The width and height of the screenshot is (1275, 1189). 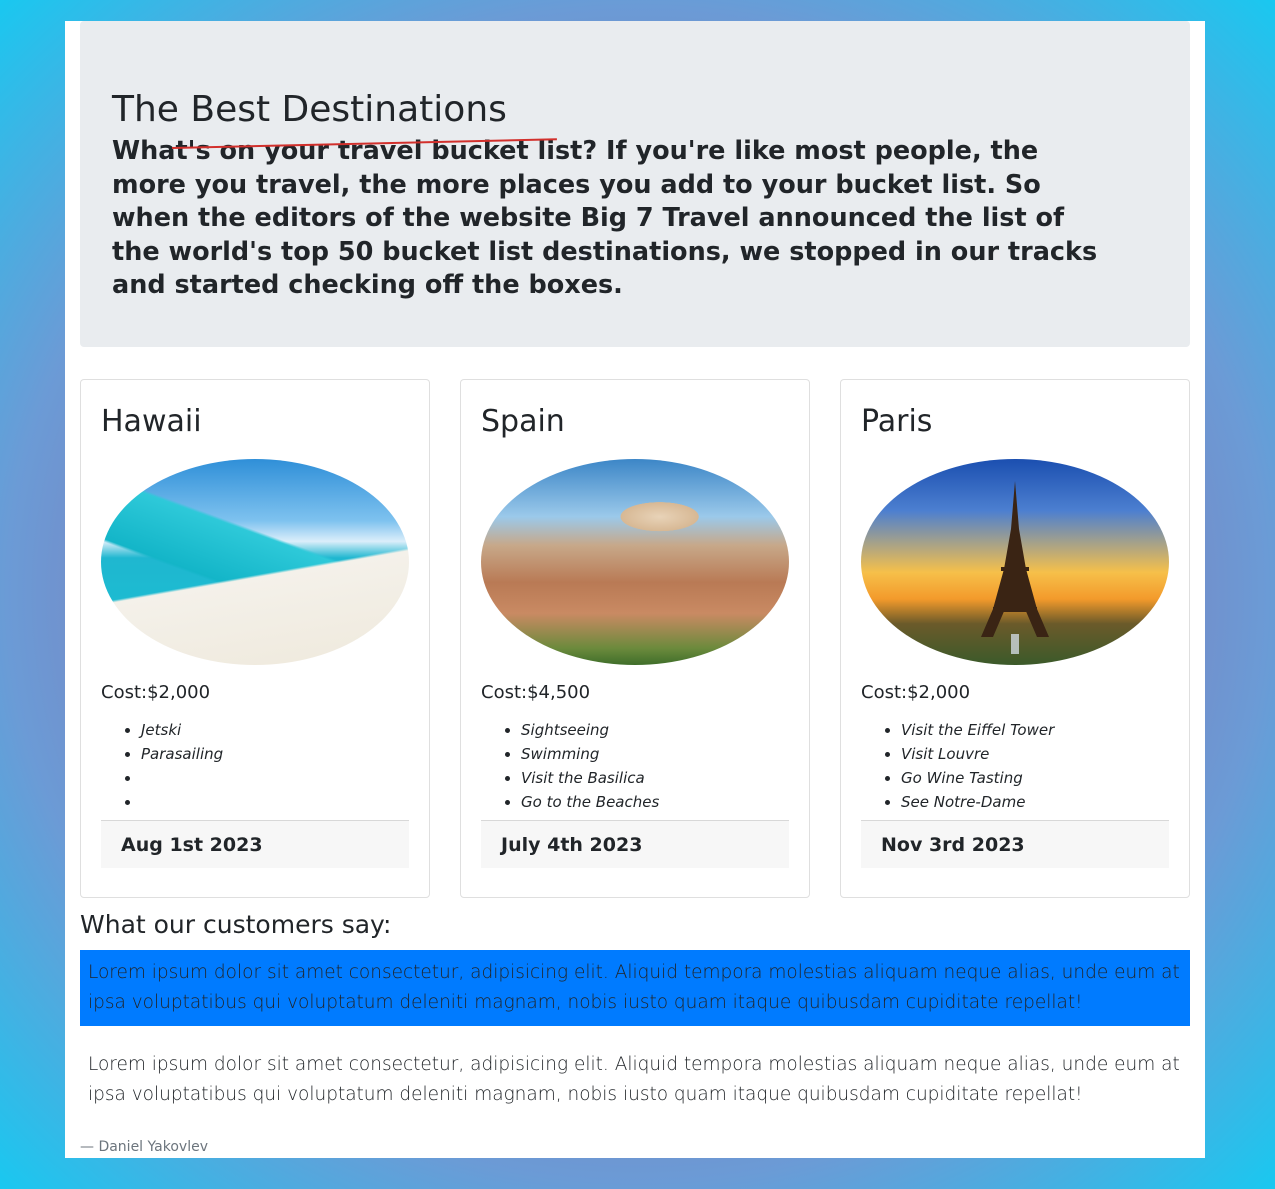 I want to click on activity-list: Jetski Parasailing, so click(x=255, y=766).